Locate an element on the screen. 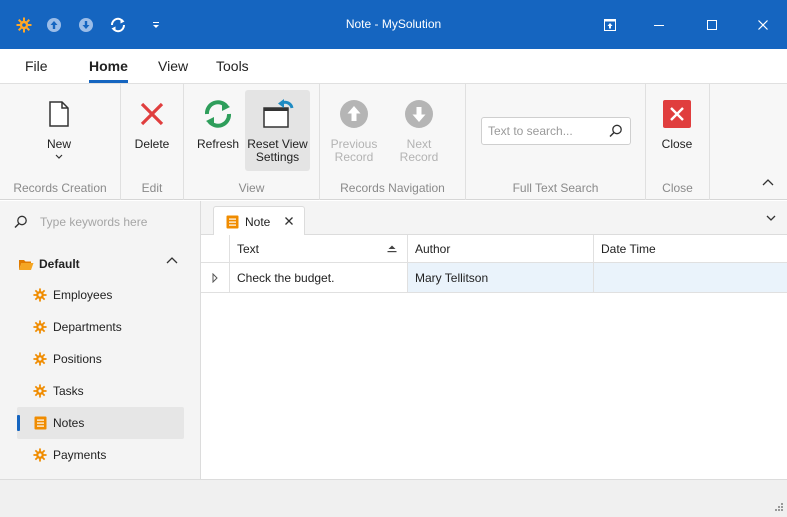 The width and height of the screenshot is (787, 517). previous-record-label-line1: Previous is located at coordinates (354, 144).